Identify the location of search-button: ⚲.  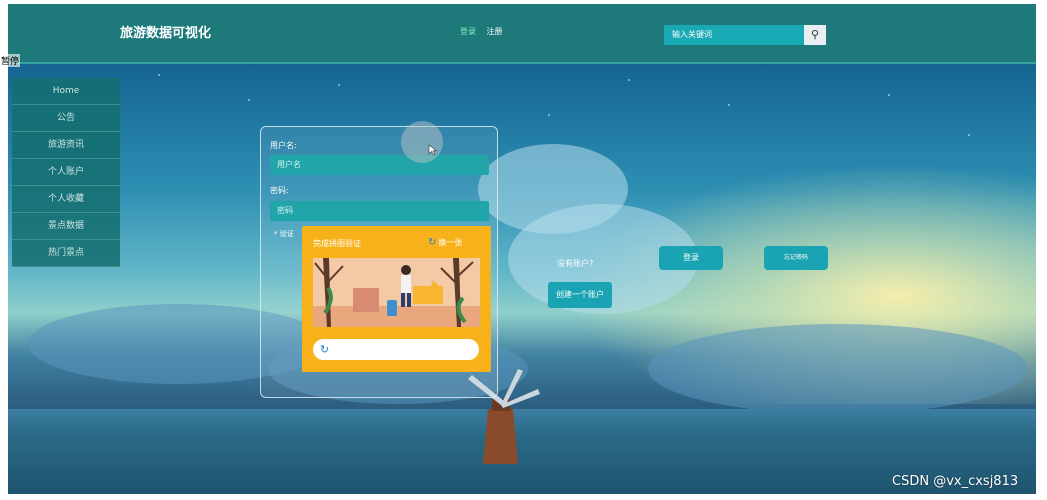
(815, 35).